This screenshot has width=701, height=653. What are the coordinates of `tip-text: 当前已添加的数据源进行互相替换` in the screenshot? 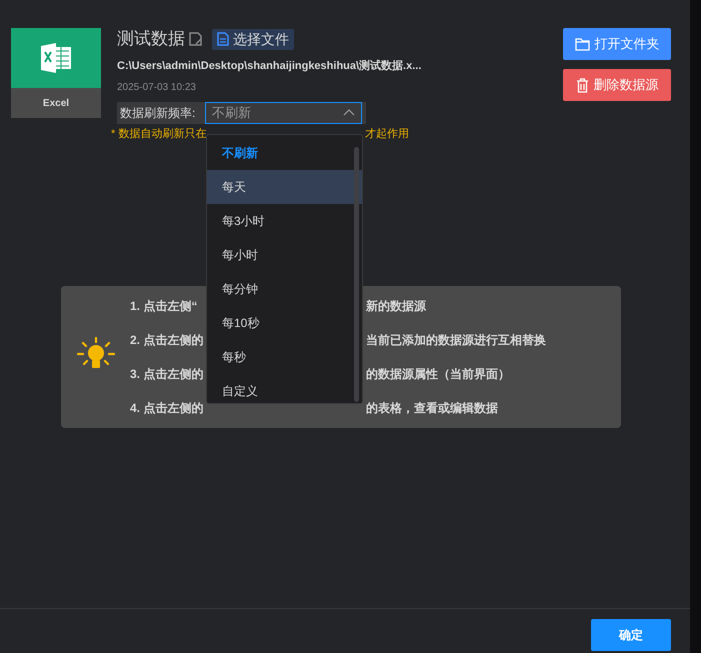 It's located at (456, 340).